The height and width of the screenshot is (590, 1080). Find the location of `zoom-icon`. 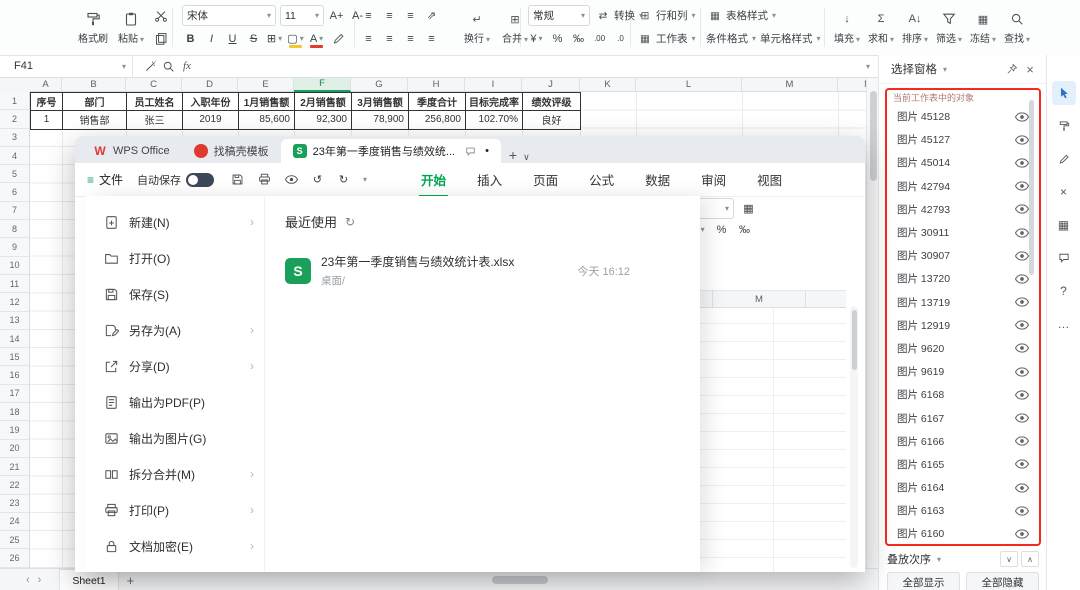

zoom-icon is located at coordinates (168, 66).